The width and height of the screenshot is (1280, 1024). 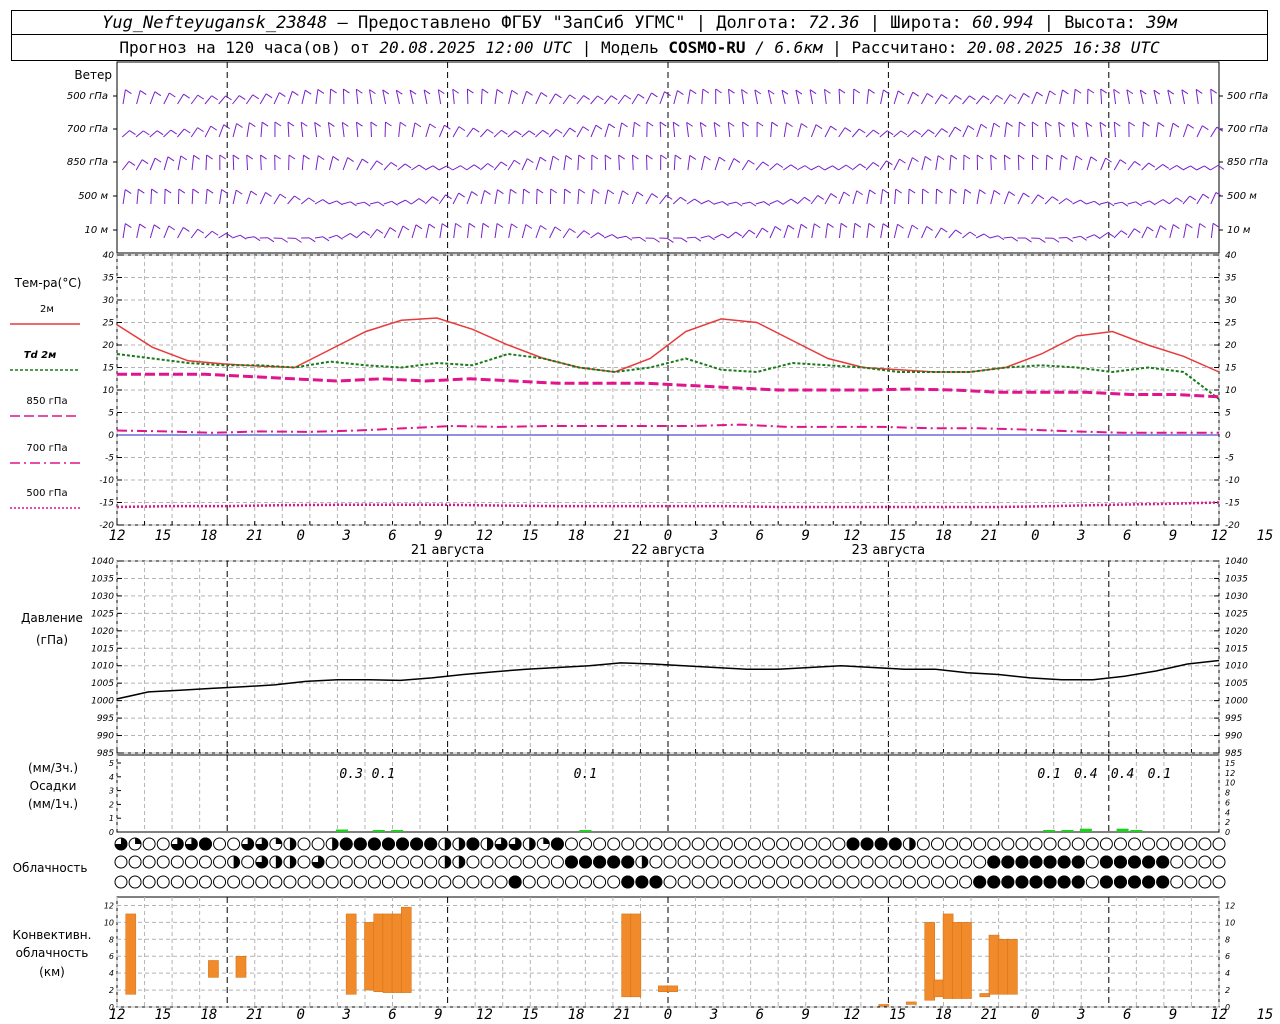 I want to click on temperature-axis-hour-label: 15, so click(x=530, y=536).